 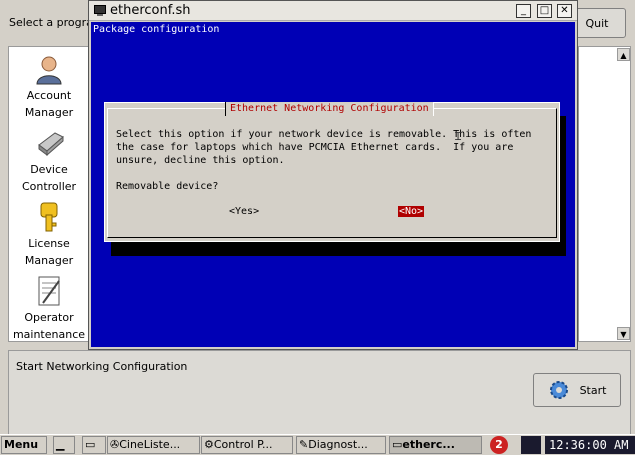 What do you see at coordinates (531, 445) in the screenshot?
I see `tray-area` at bounding box center [531, 445].